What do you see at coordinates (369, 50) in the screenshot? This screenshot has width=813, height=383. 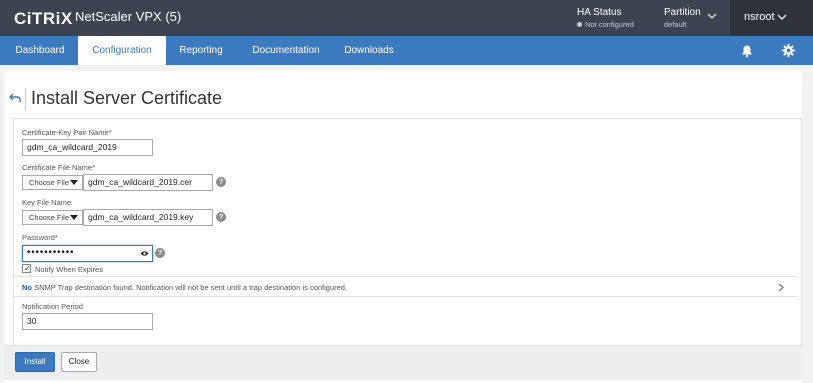 I see `tab-downloads: Downloads` at bounding box center [369, 50].